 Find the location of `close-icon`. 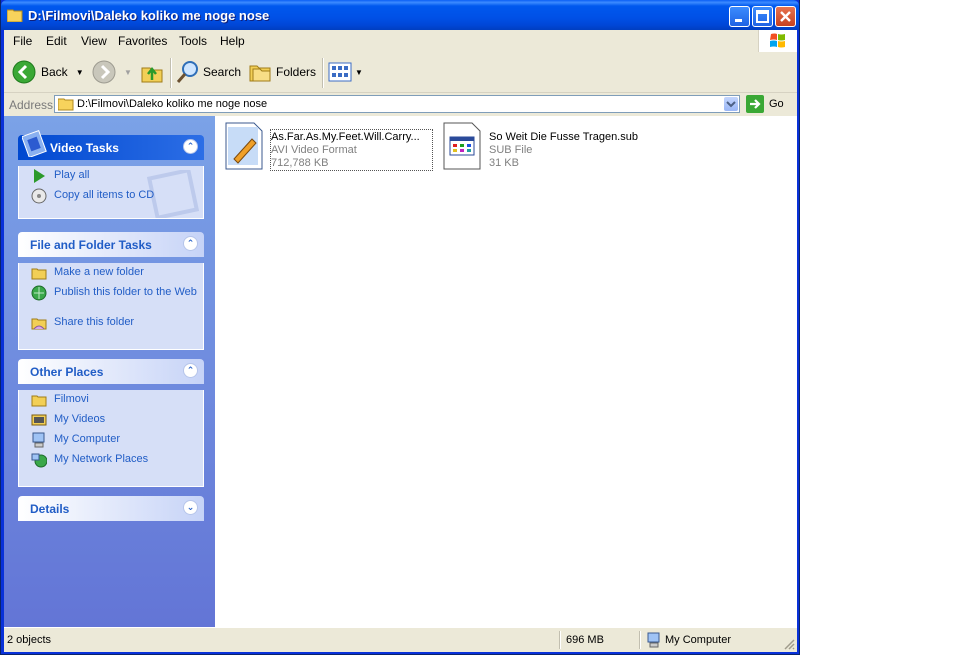

close-icon is located at coordinates (785, 16).